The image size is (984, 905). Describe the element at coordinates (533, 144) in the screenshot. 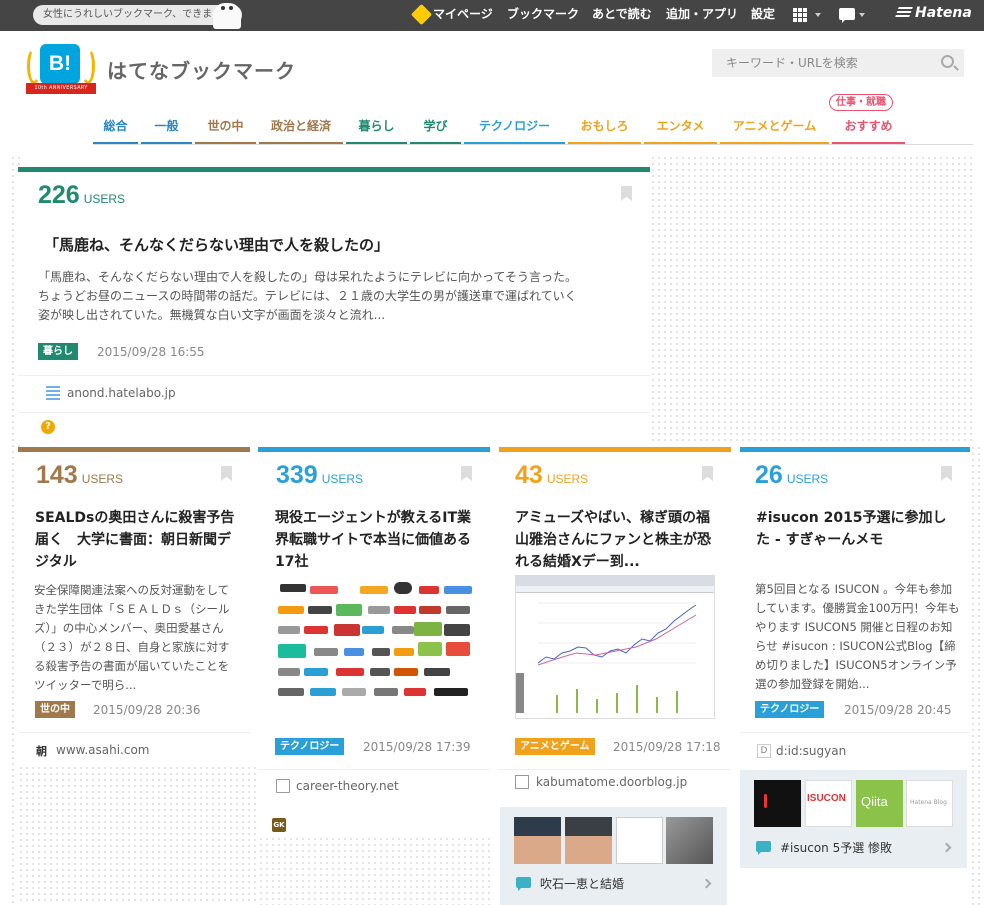

I see `nav-divider` at that location.